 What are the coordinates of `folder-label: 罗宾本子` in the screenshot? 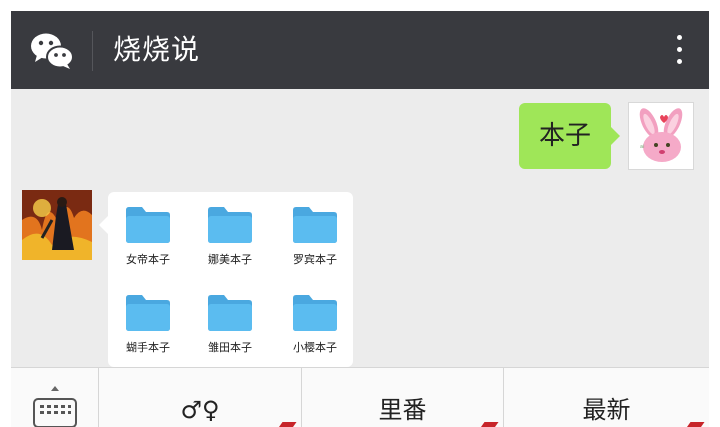 It's located at (315, 259).